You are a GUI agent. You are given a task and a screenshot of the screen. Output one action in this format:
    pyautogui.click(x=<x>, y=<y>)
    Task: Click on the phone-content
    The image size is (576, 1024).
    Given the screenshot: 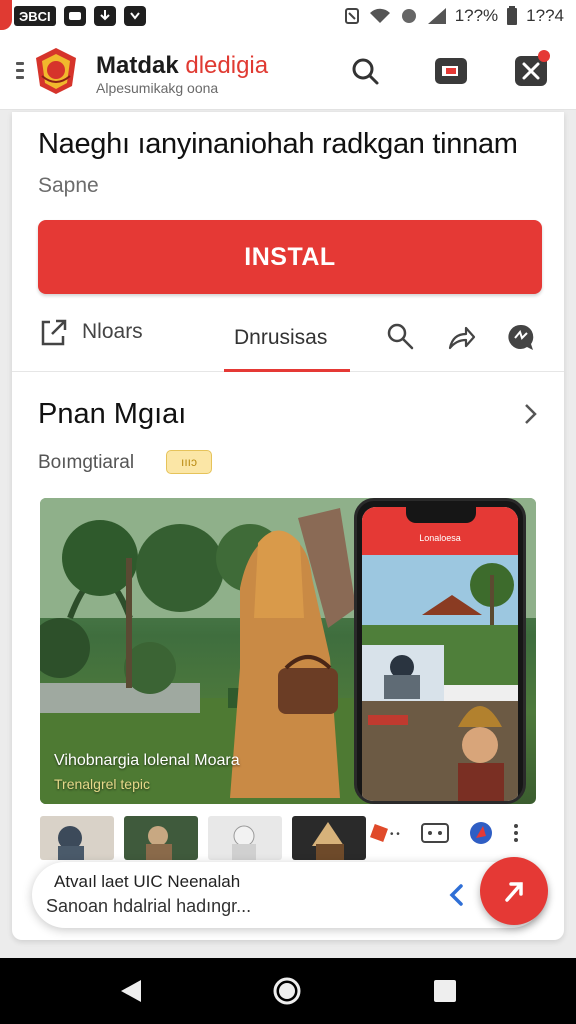 What is the action you would take?
    pyautogui.click(x=440, y=678)
    